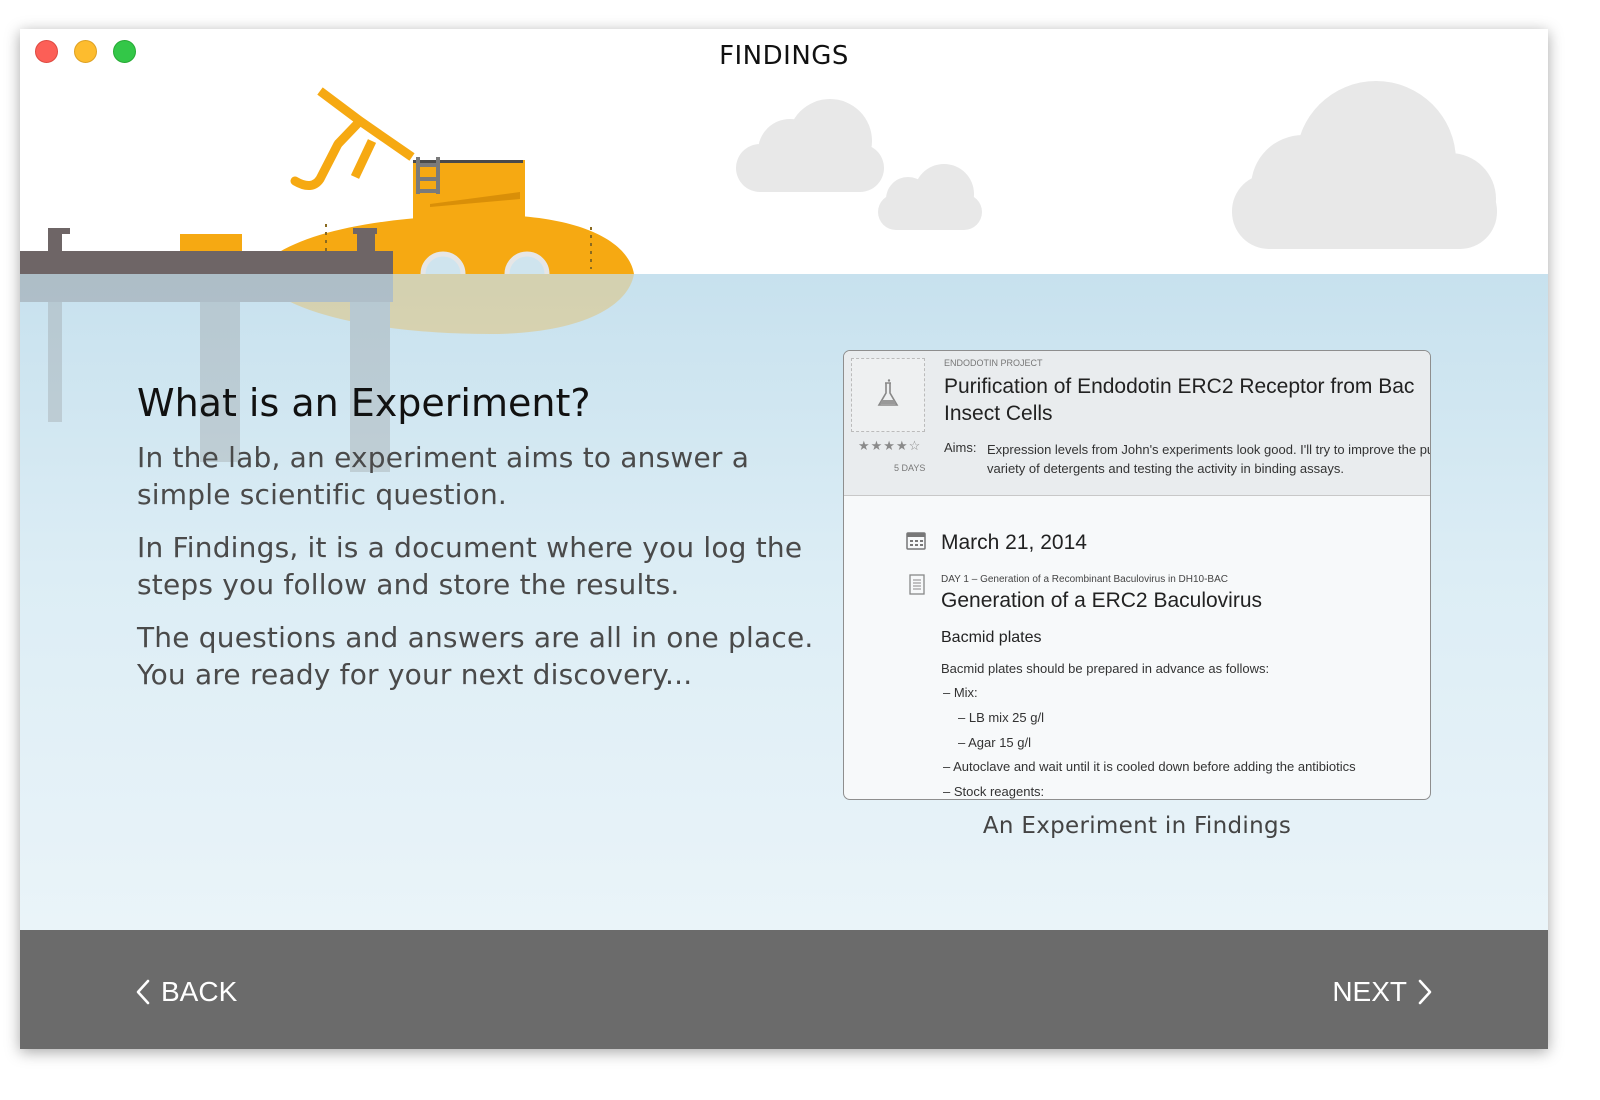  I want to click on flask-icon, so click(888, 392).